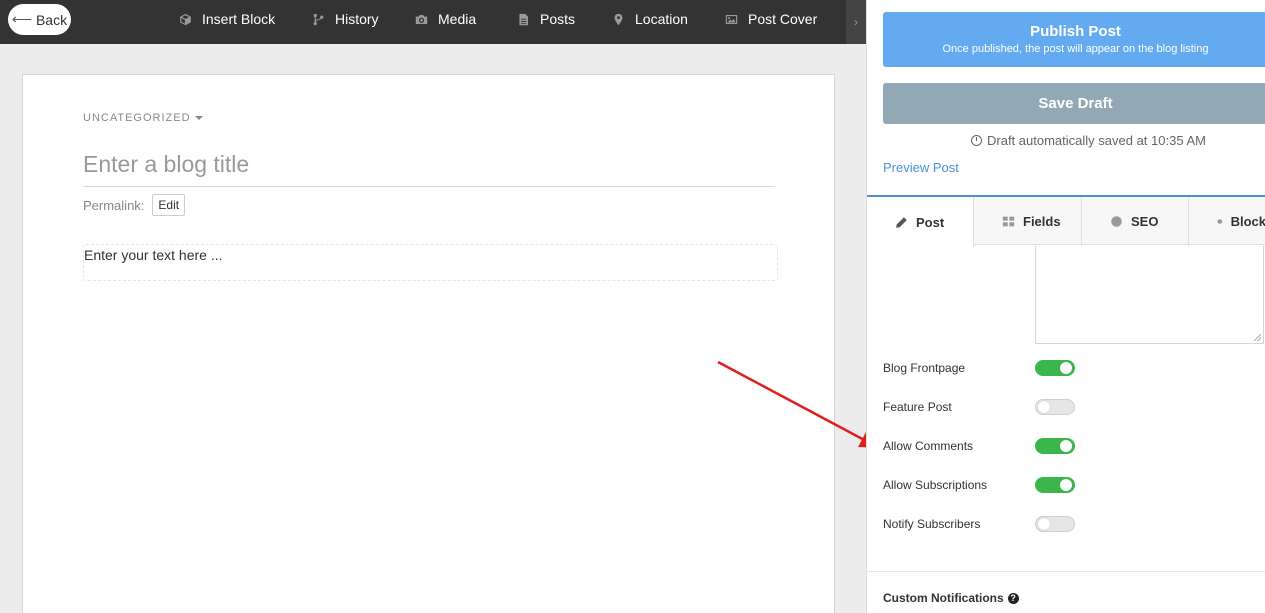 The height and width of the screenshot is (613, 1265). Describe the element at coordinates (1055, 368) in the screenshot. I see `blog-frontpage-toggle` at that location.